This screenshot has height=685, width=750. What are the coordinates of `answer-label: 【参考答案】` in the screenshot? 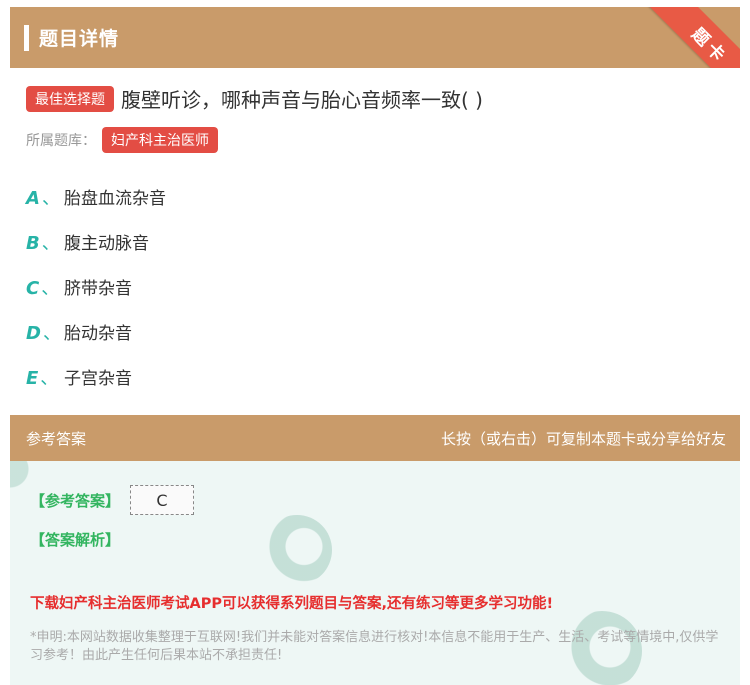 It's located at (75, 500).